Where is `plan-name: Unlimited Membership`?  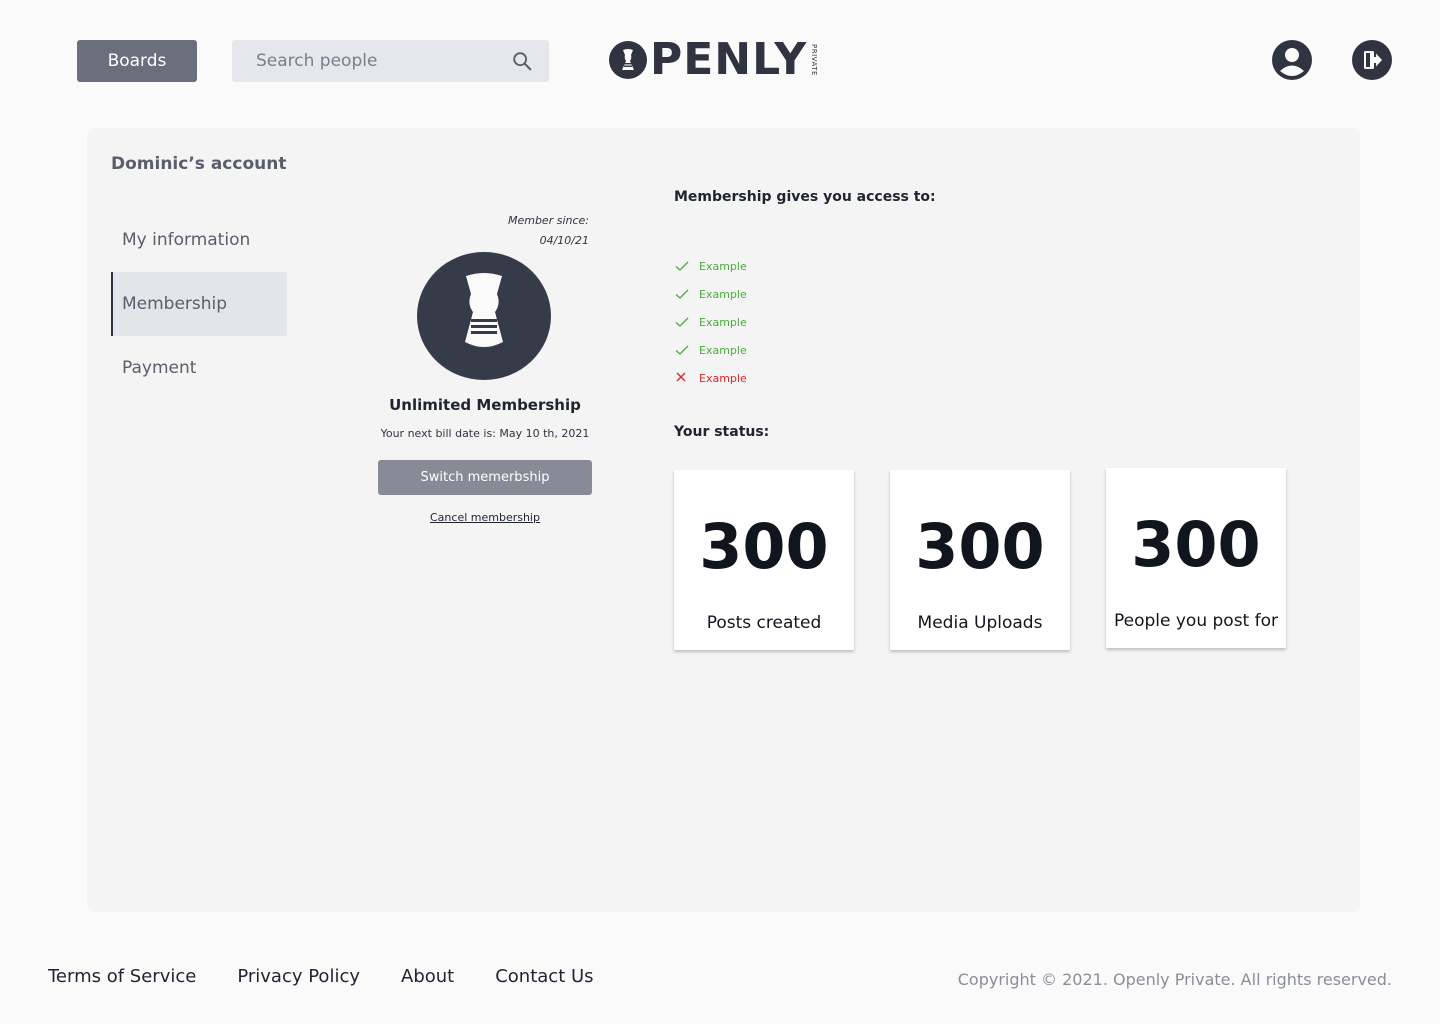
plan-name: Unlimited Membership is located at coordinates (485, 405).